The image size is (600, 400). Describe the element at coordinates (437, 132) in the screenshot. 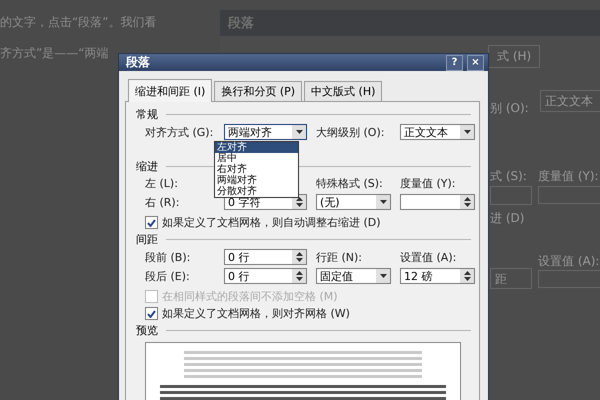

I see `dropdown-field: 正文文本` at that location.